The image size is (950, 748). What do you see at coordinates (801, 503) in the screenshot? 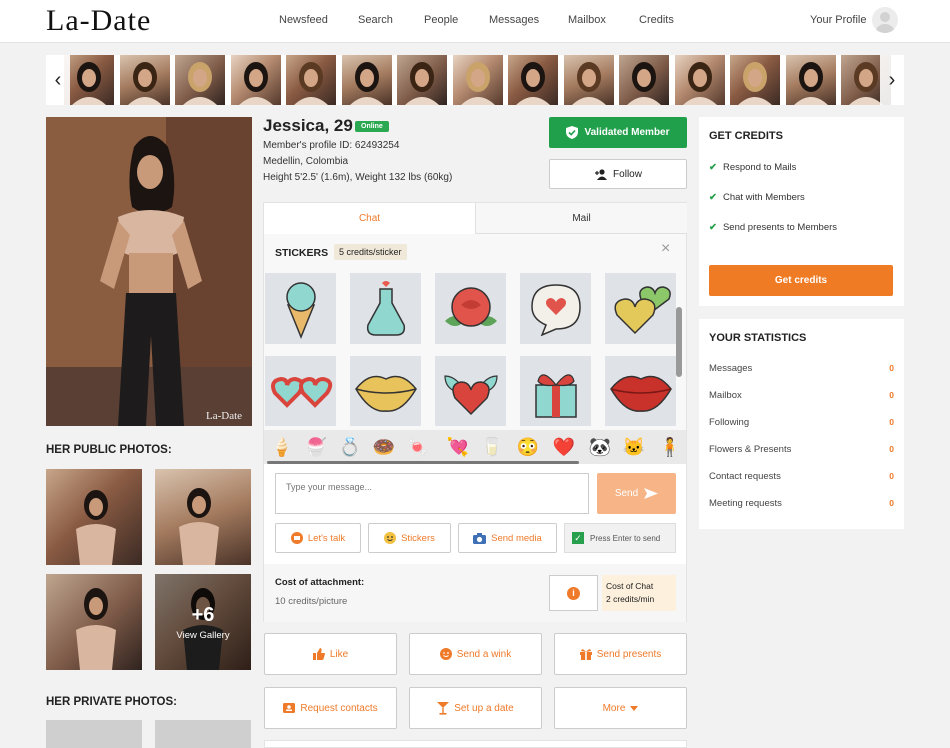
I see `stat-row-meeting-requests: Meeting requests 0` at bounding box center [801, 503].